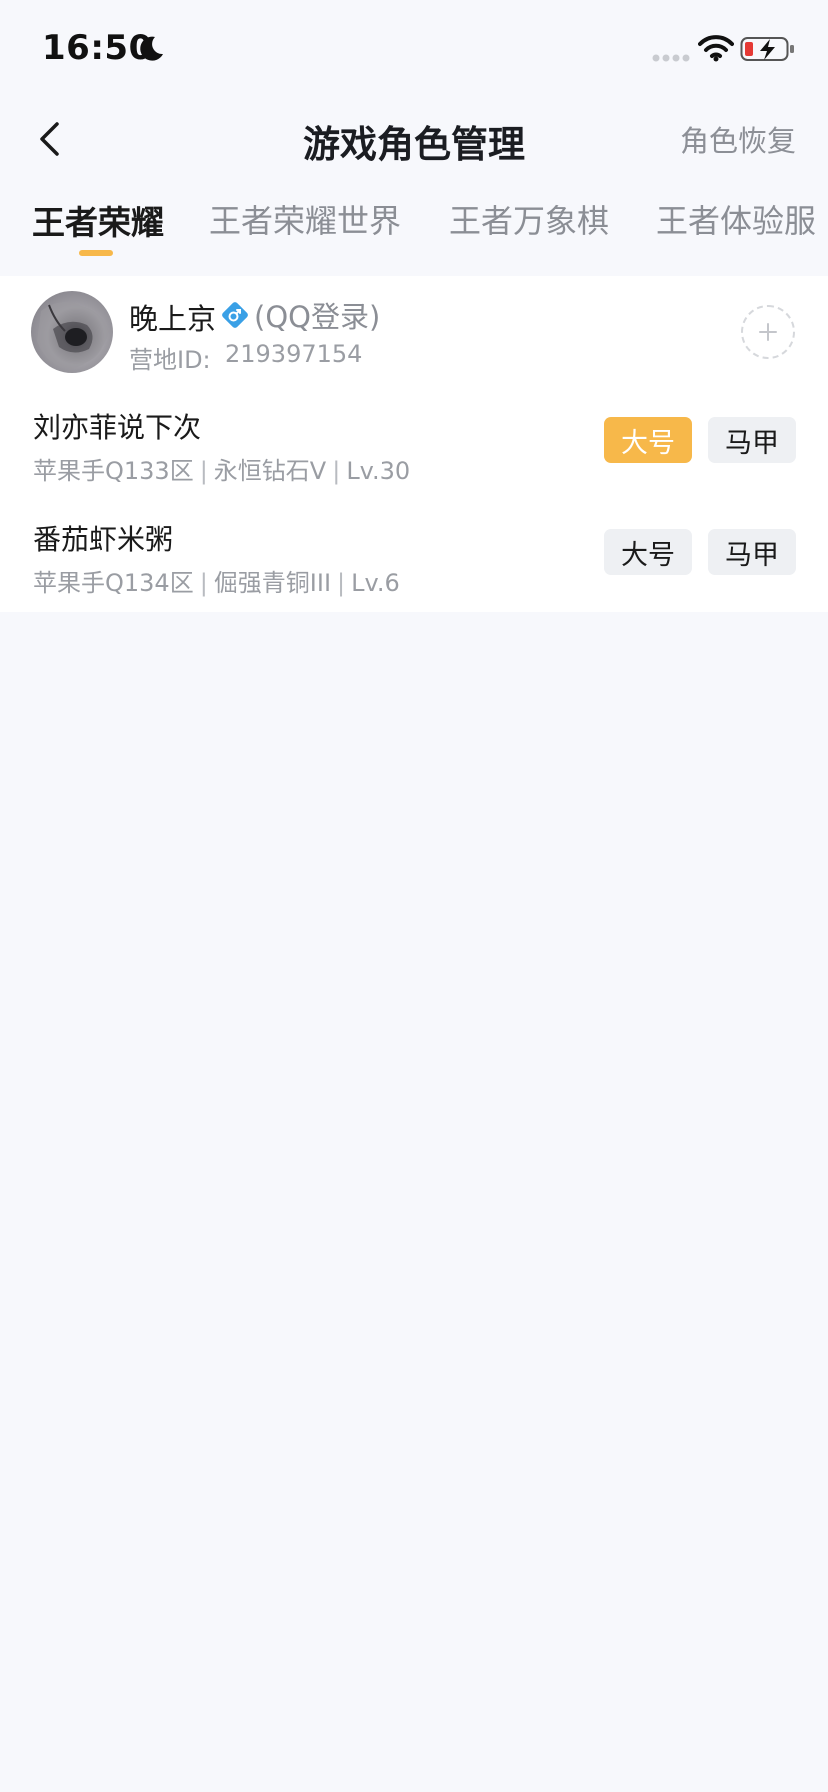 This screenshot has height=1792, width=828. What do you see at coordinates (767, 49) in the screenshot?
I see `battery-icon` at bounding box center [767, 49].